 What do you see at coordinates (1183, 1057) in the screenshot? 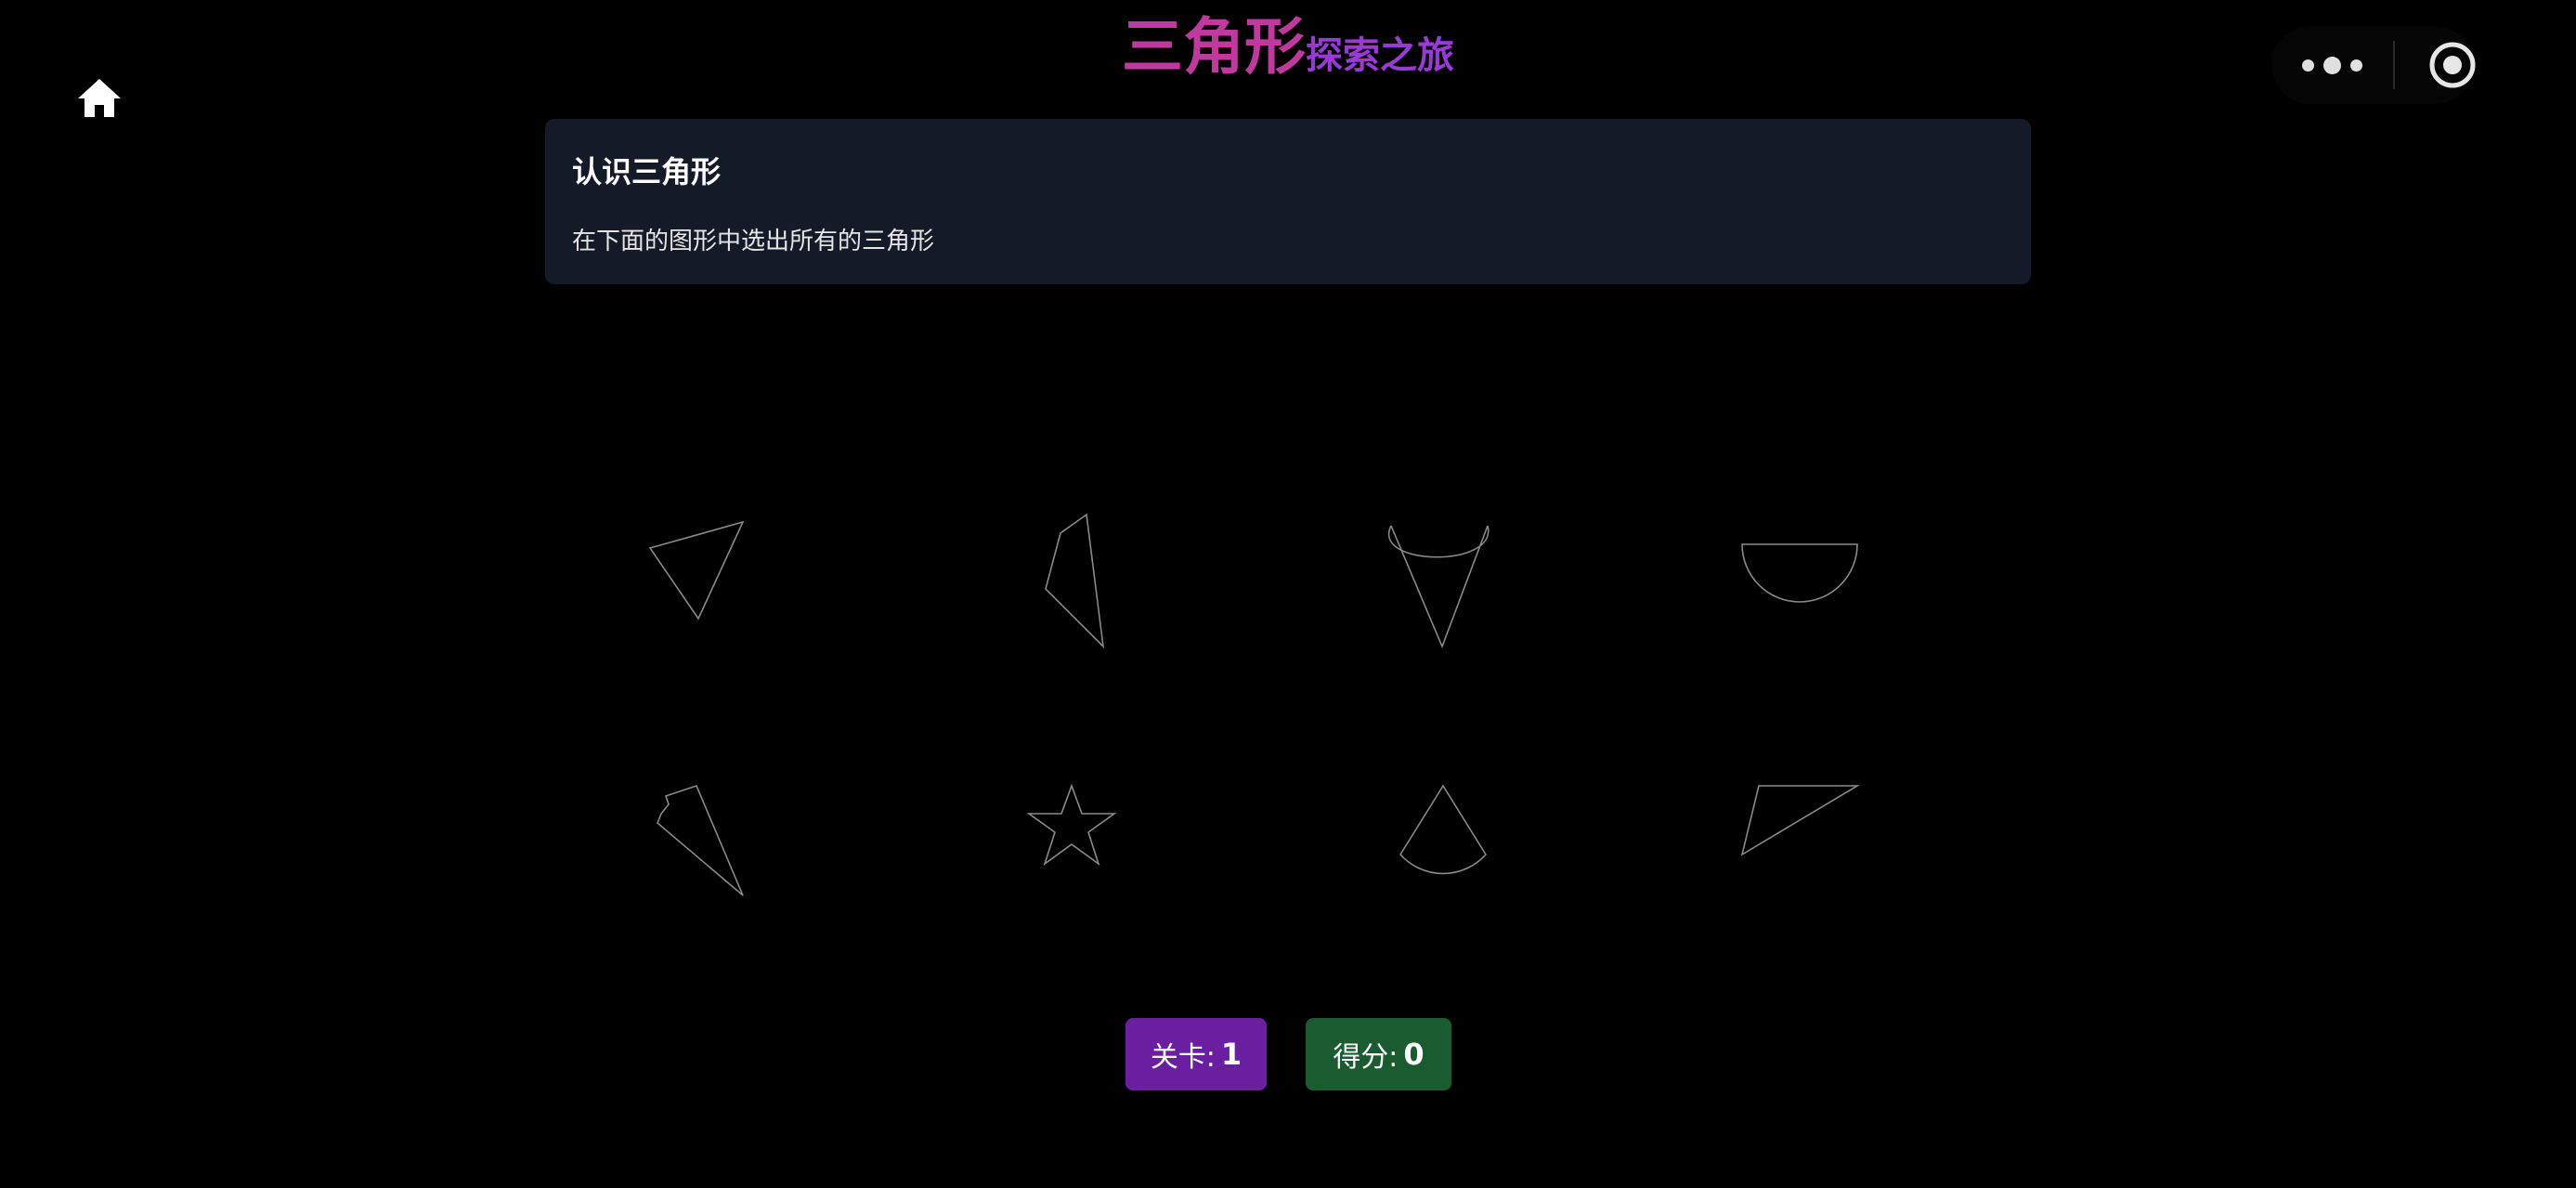
I see `level-label: 关卡:` at bounding box center [1183, 1057].